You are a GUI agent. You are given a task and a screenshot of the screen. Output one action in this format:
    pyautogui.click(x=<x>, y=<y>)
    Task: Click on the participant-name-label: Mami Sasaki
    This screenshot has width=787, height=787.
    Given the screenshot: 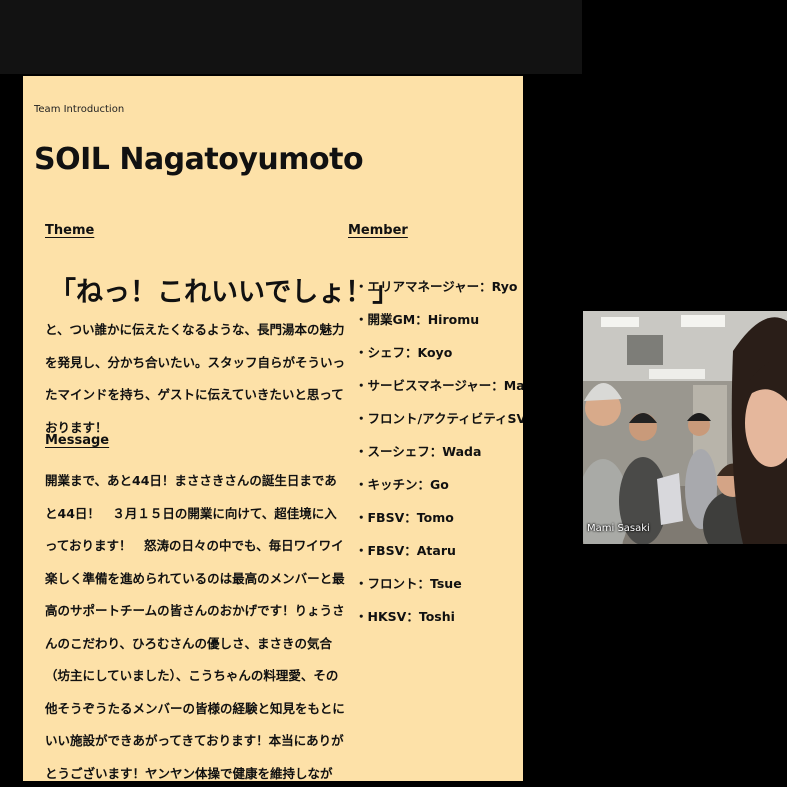 What is the action you would take?
    pyautogui.click(x=618, y=528)
    